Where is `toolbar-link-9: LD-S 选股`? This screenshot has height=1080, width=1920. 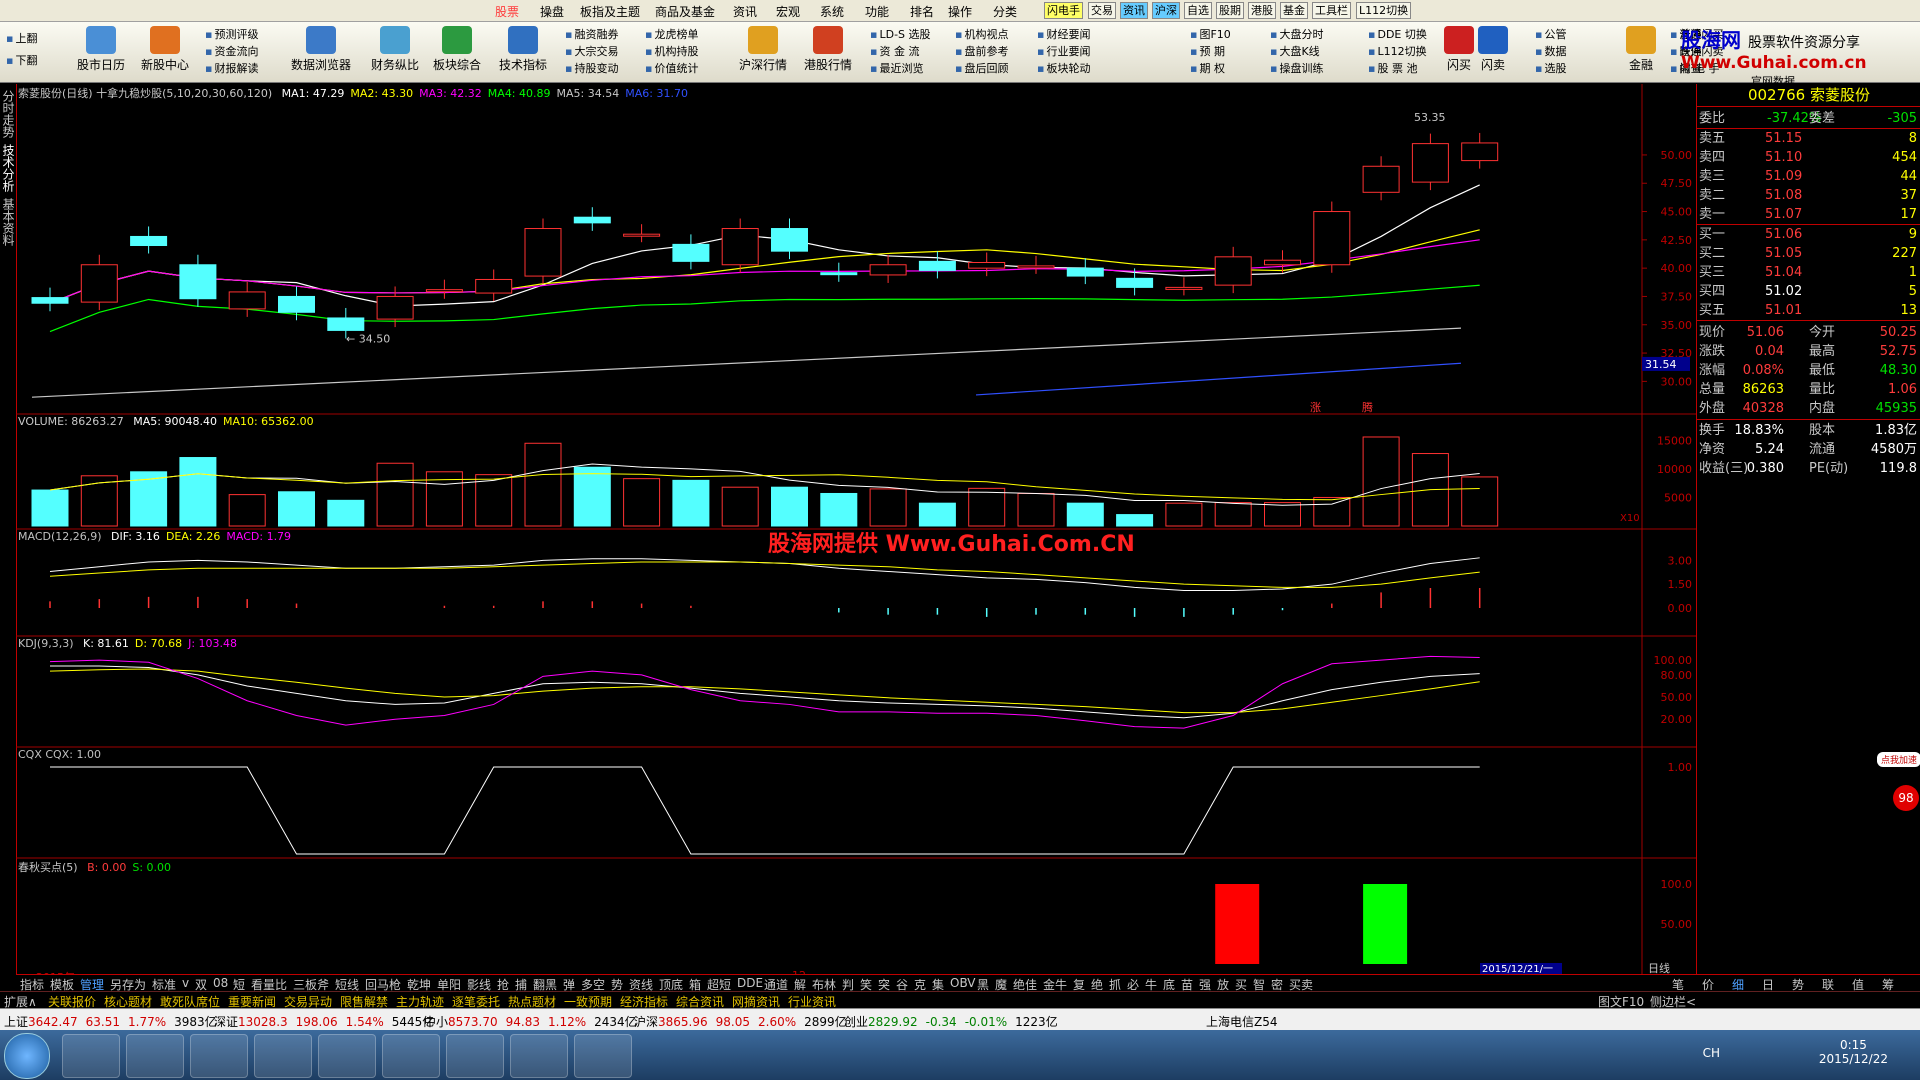 toolbar-link-9: LD-S 选股 is located at coordinates (900, 34).